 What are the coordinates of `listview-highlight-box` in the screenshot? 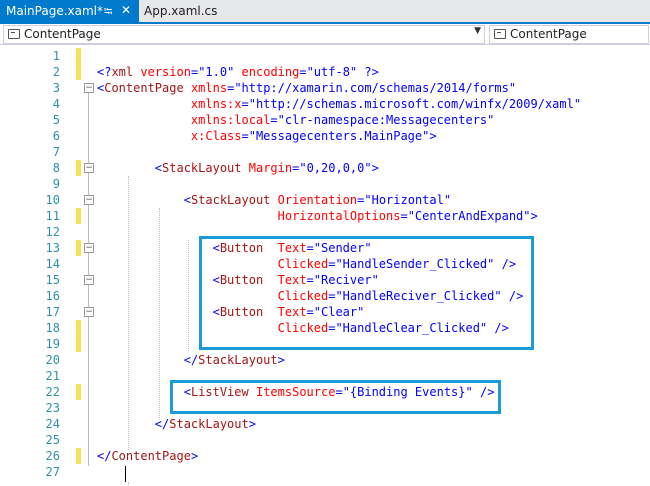 It's located at (335, 397).